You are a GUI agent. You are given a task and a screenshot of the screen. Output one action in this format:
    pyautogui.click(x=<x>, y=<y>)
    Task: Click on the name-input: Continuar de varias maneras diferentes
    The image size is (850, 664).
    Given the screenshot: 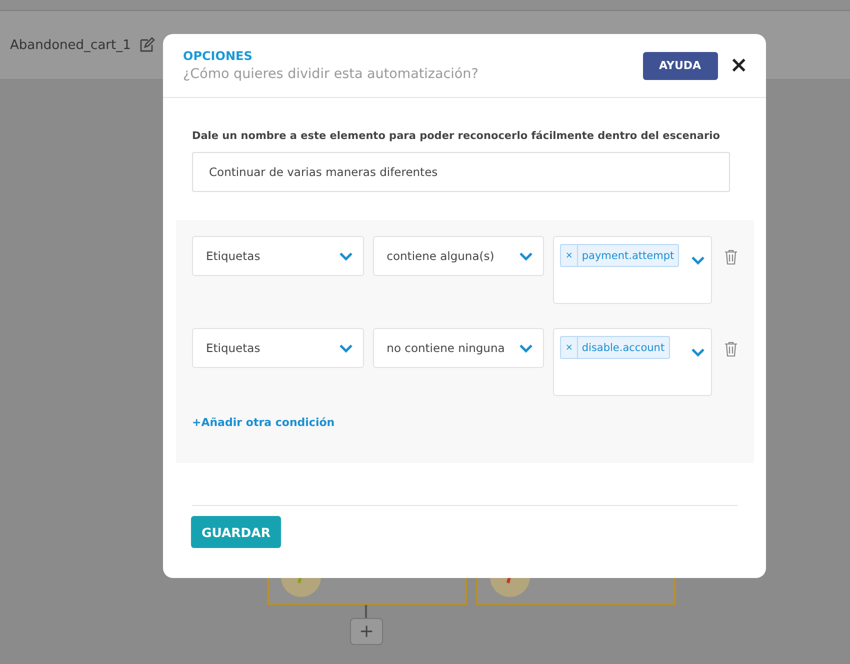 What is the action you would take?
    pyautogui.click(x=461, y=172)
    